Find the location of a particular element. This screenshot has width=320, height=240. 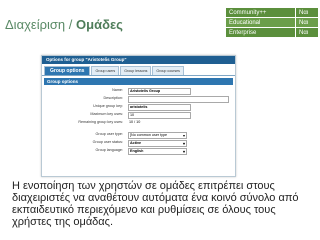

panel-title: Options for group "Aristotelis Group" is located at coordinates (138, 60).